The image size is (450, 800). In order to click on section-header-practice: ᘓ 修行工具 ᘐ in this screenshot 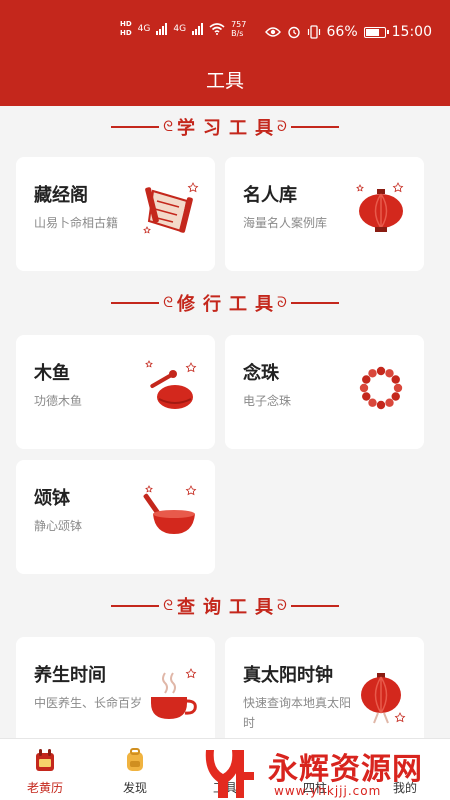, I will do `click(225, 303)`.